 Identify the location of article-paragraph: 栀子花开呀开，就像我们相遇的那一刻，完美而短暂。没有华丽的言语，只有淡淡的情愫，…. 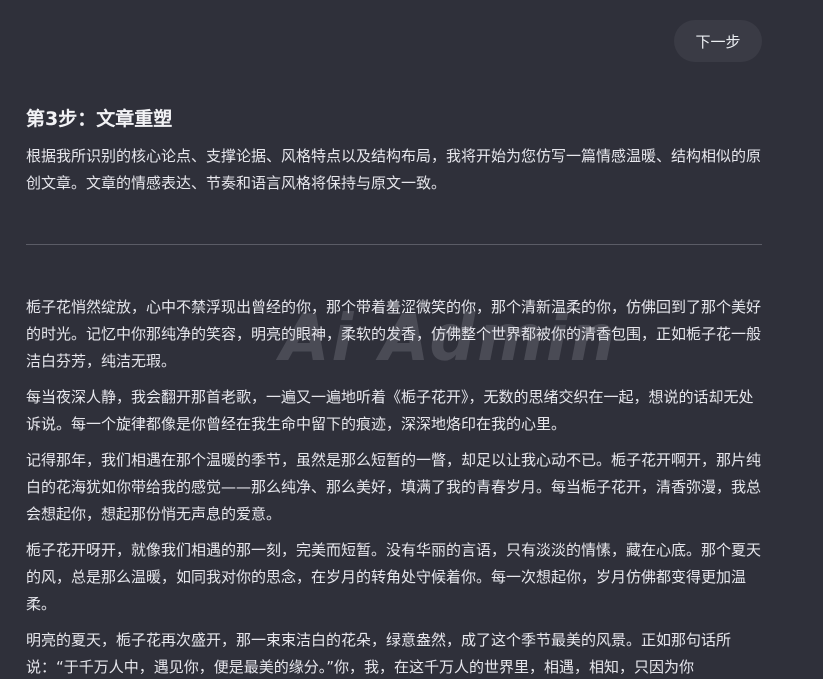
(394, 577).